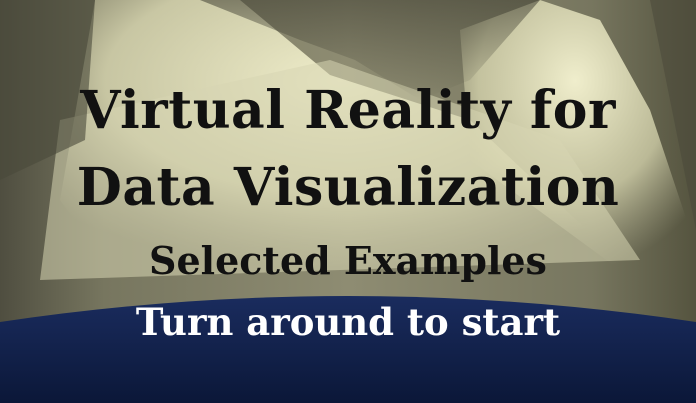 The image size is (696, 403). I want to click on start-prompt: Turn around to start, so click(348, 322).